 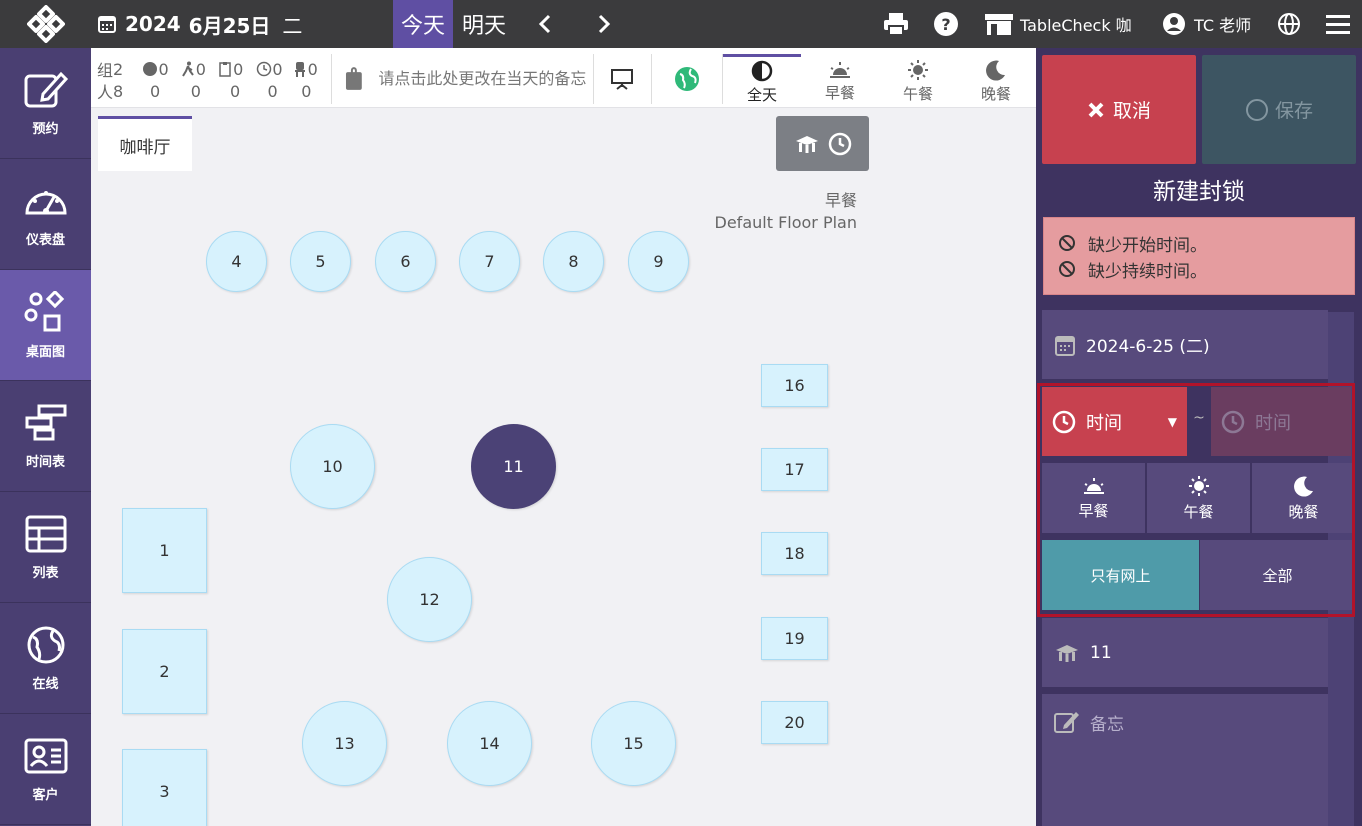 What do you see at coordinates (45, 658) in the screenshot?
I see `sidebar-item-online: 在线` at bounding box center [45, 658].